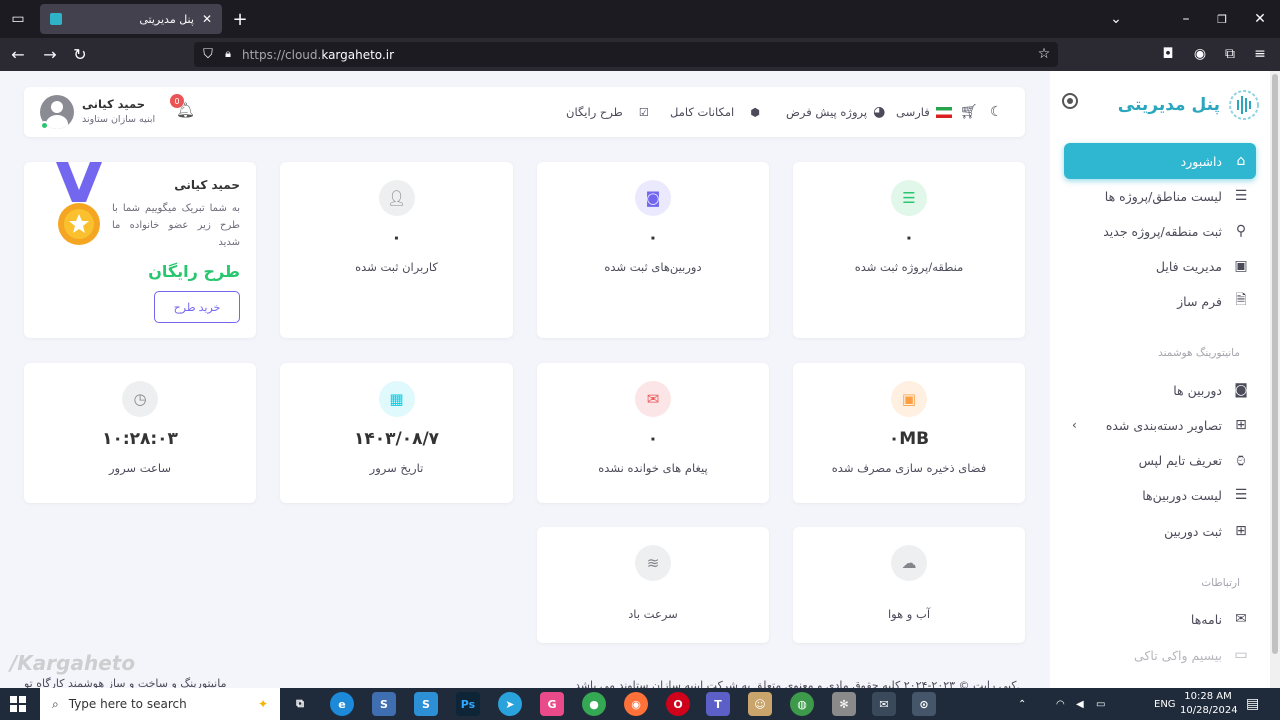 The width and height of the screenshot is (1280, 720). I want to click on opera-icon: O, so click(678, 704).